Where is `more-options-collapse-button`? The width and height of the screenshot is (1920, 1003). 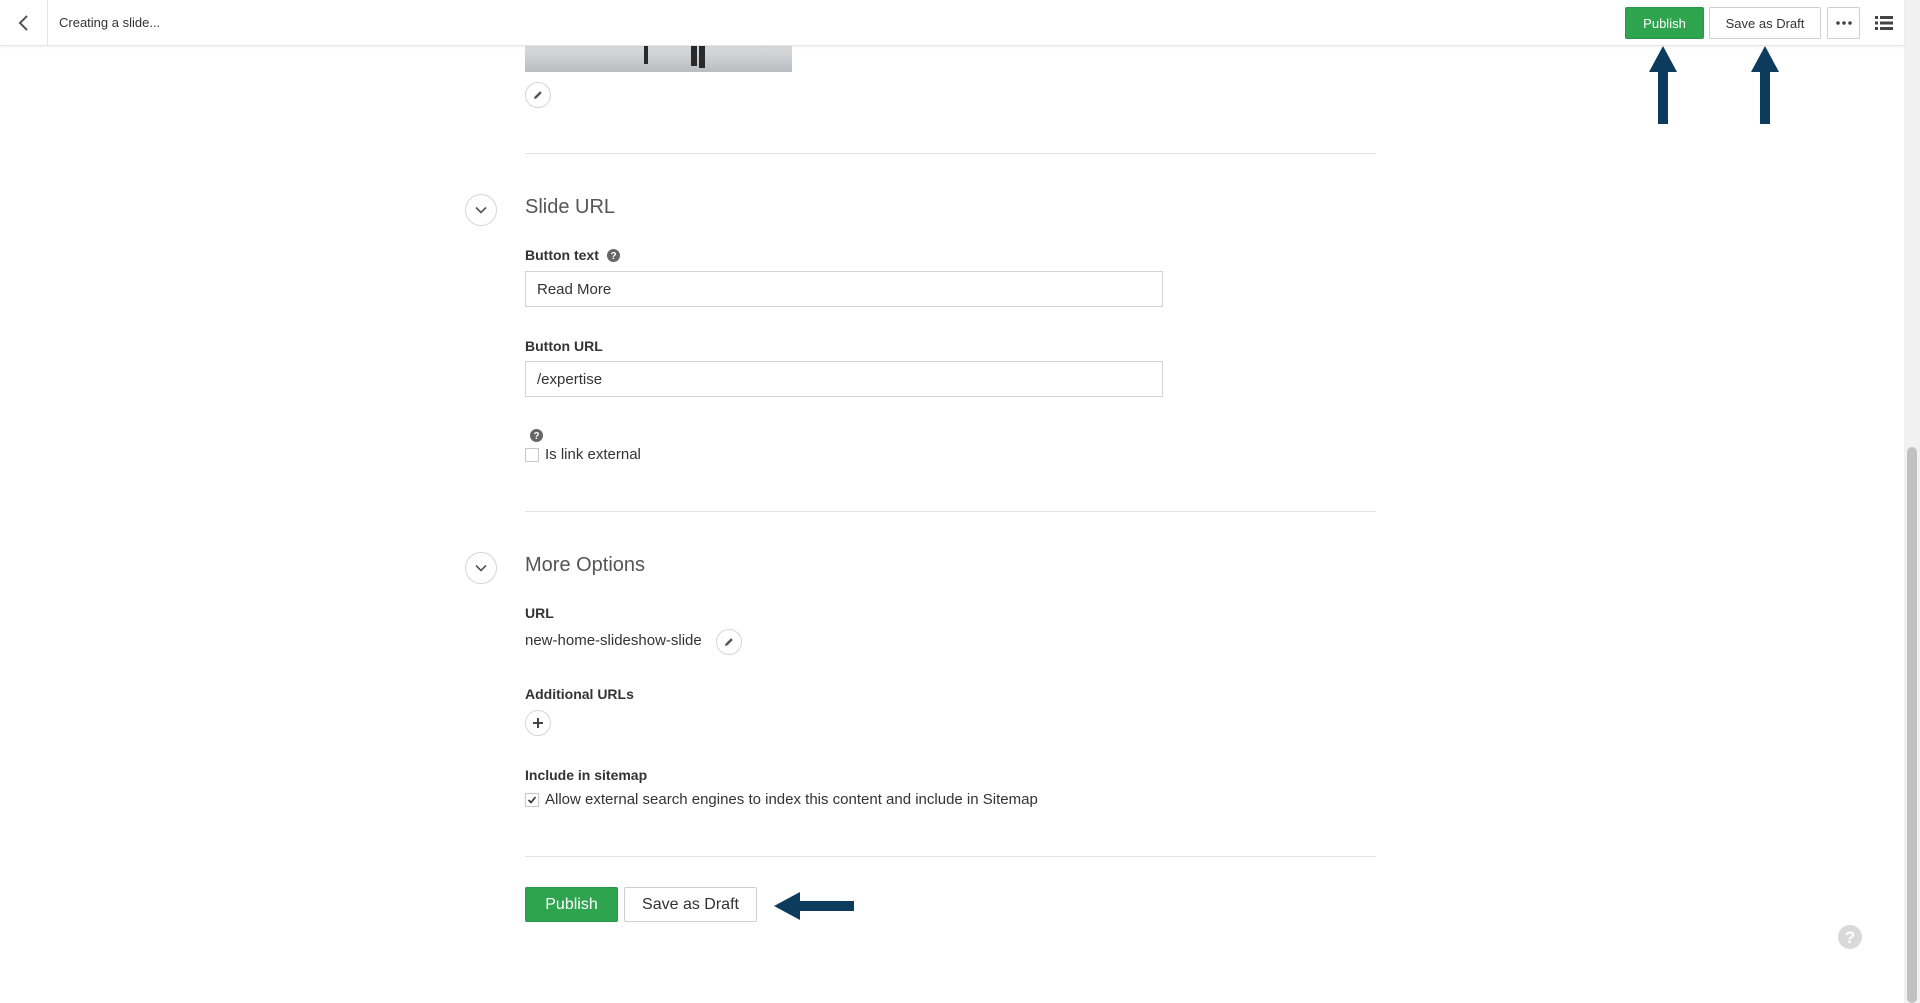 more-options-collapse-button is located at coordinates (481, 568).